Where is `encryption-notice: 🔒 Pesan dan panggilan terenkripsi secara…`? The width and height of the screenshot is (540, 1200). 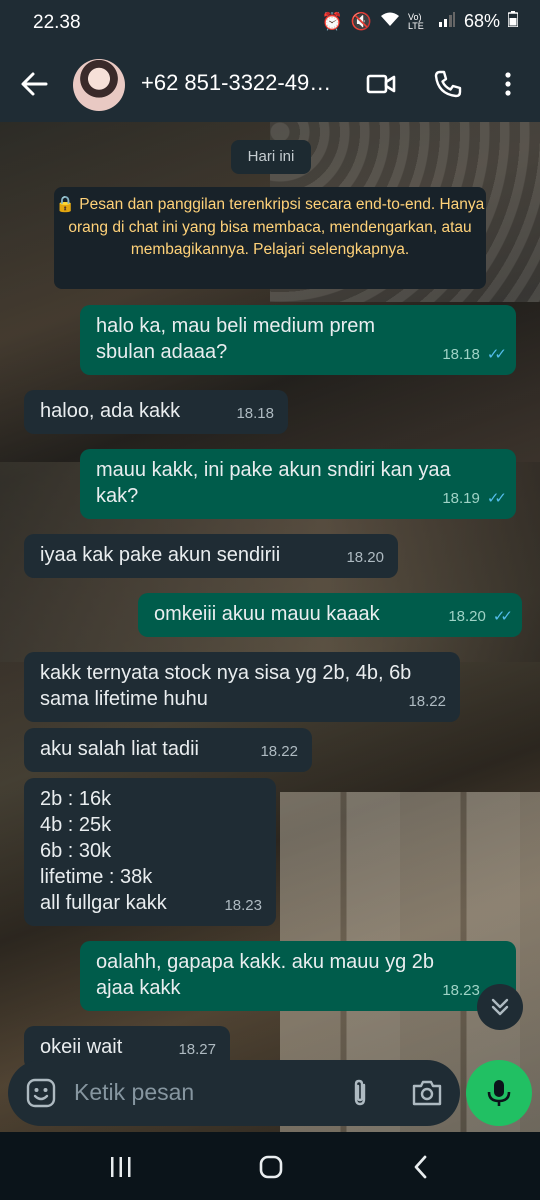
encryption-notice: 🔒 Pesan dan panggilan terenkripsi secara… is located at coordinates (270, 238).